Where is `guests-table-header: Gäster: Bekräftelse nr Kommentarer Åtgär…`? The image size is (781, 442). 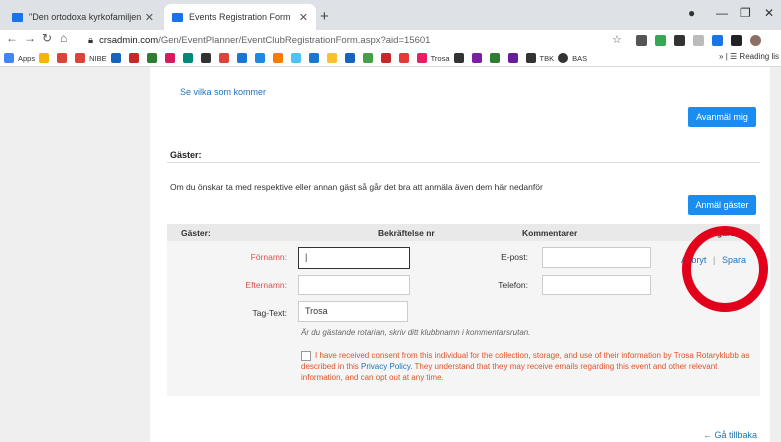
guests-table-header: Gäster: Bekräftelse nr Kommentarer Åtgär… is located at coordinates (463, 232).